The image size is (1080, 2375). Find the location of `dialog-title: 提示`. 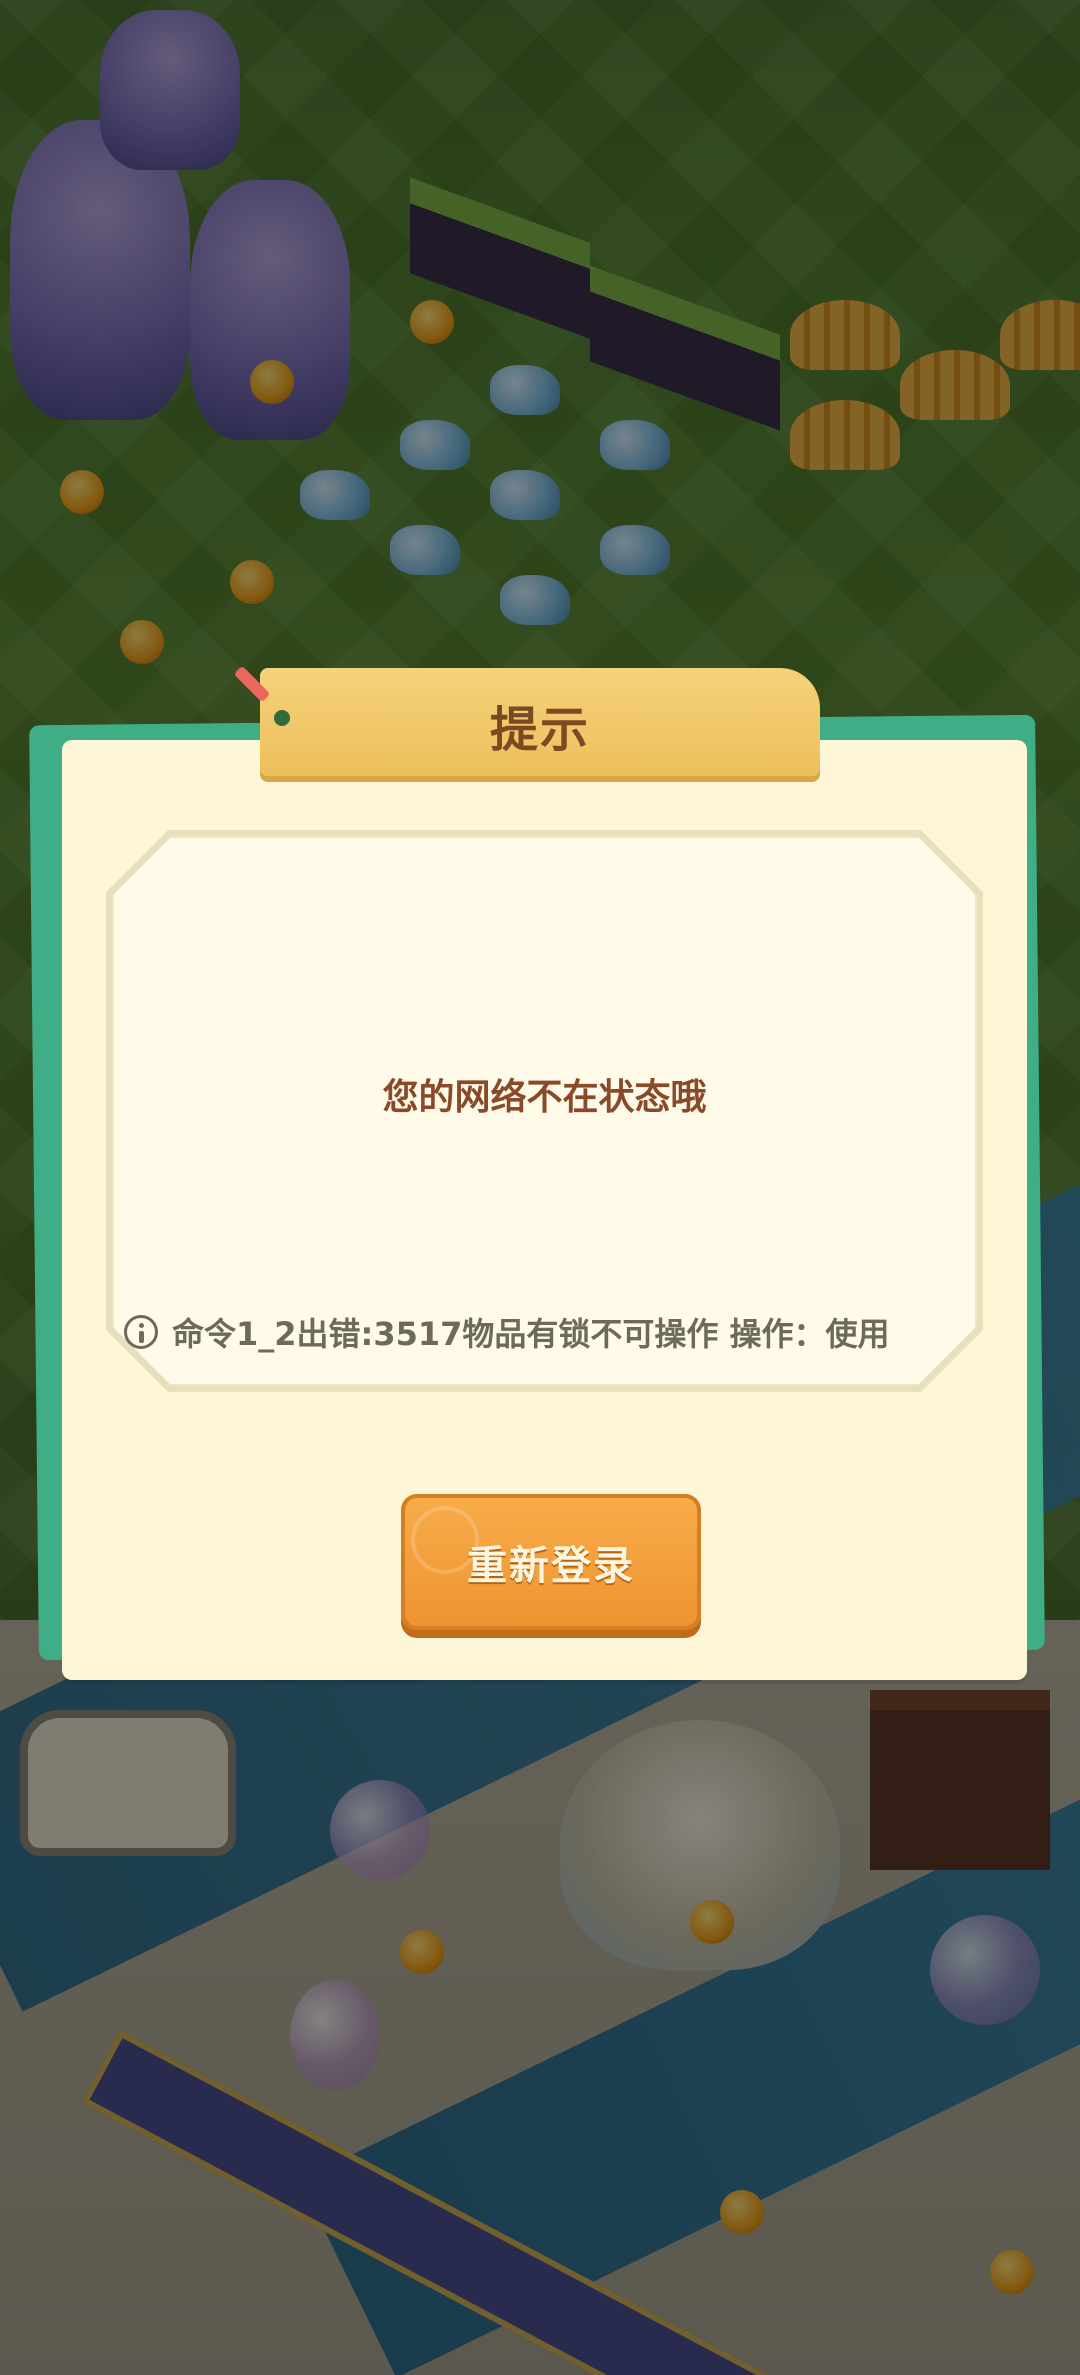

dialog-title: 提示 is located at coordinates (539, 730).